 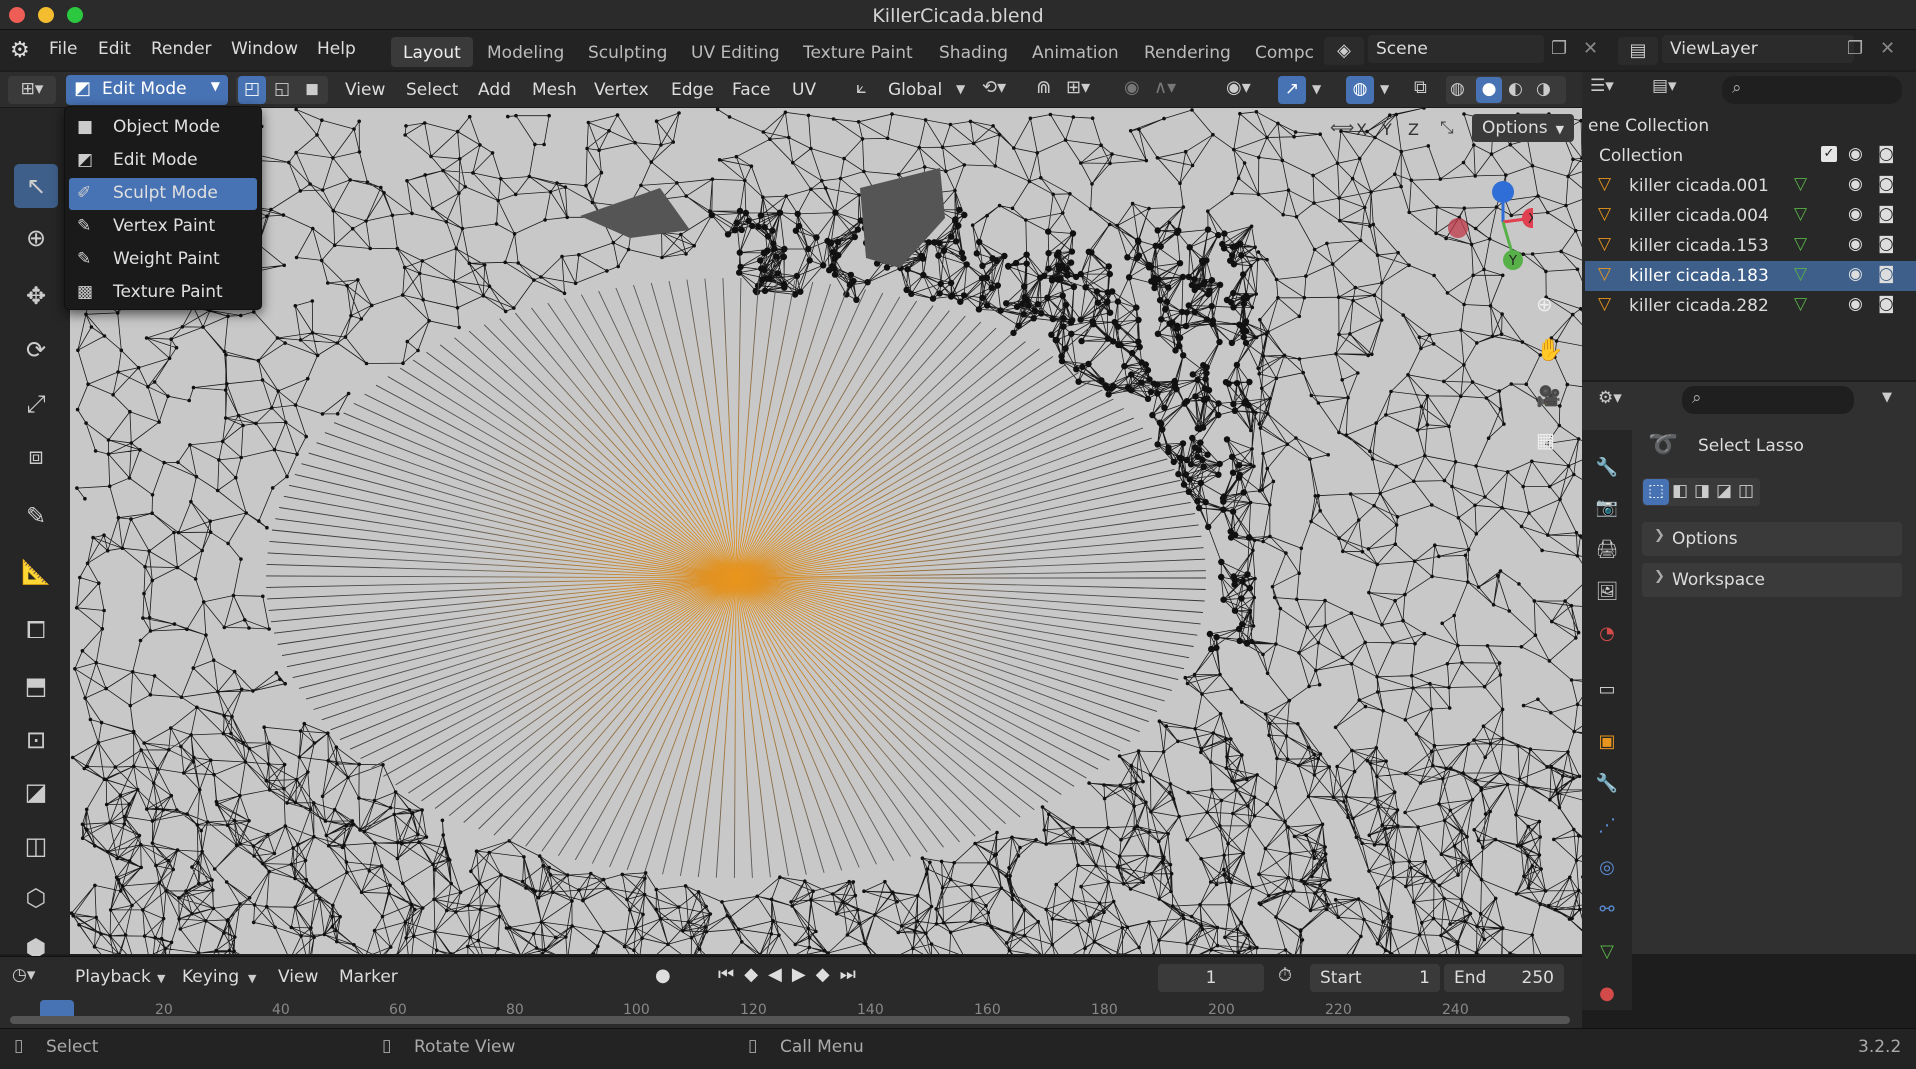 I want to click on stopwatch-icon: ⏱, so click(x=1285, y=975).